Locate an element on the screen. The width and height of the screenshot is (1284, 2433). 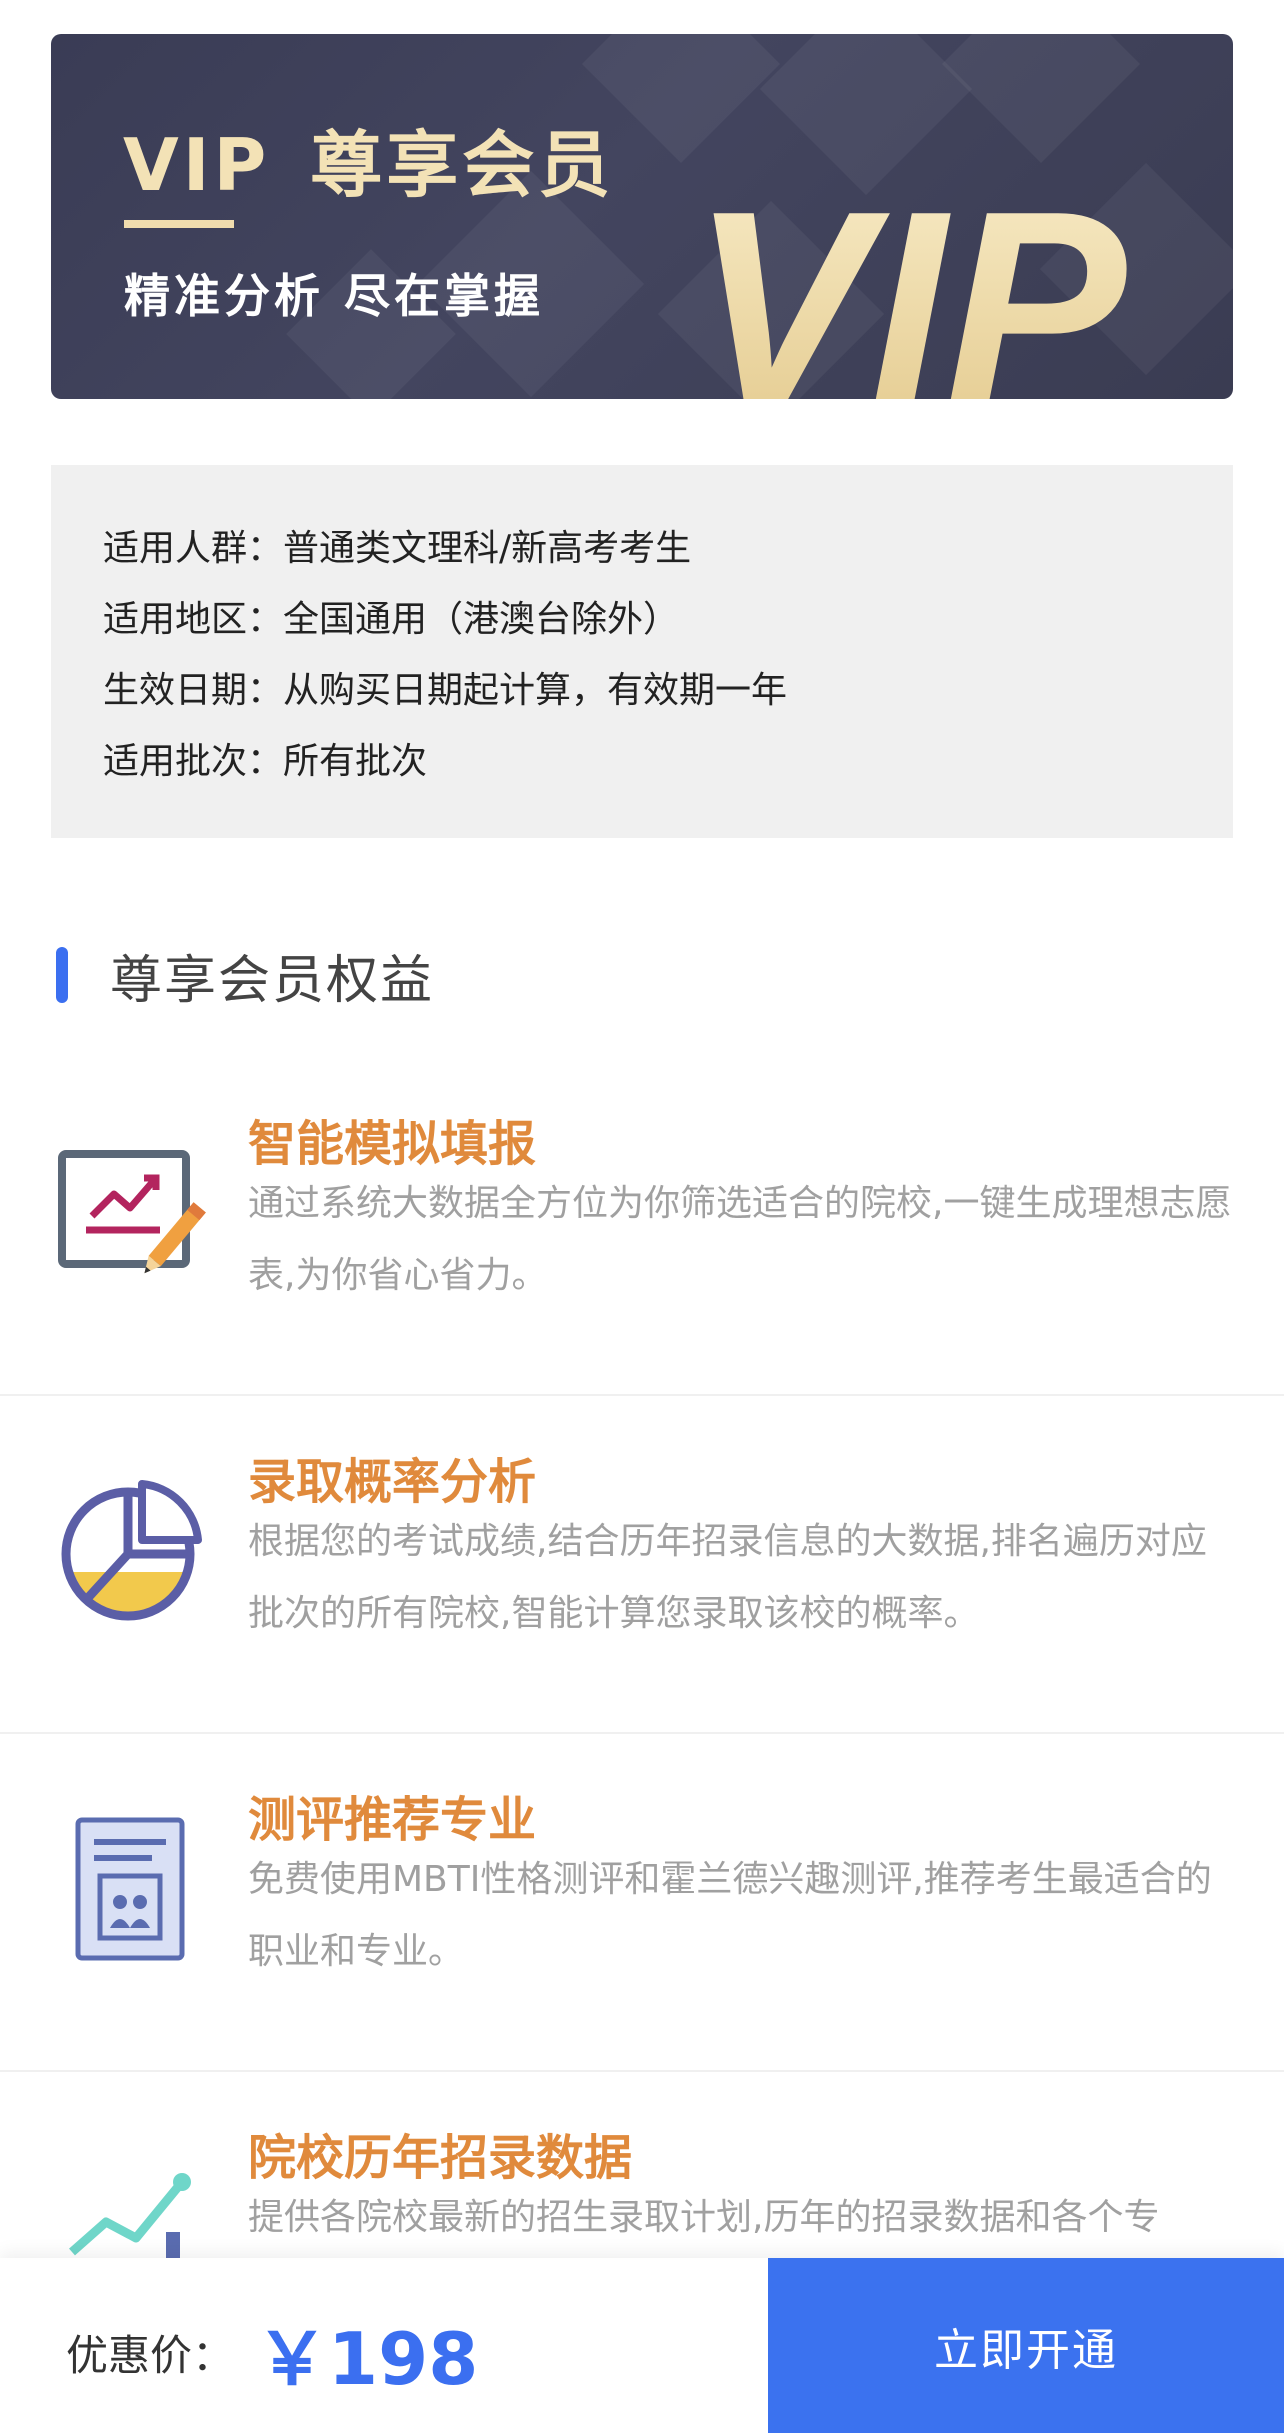
banner-big-text: VIP is located at coordinates (909, 289).